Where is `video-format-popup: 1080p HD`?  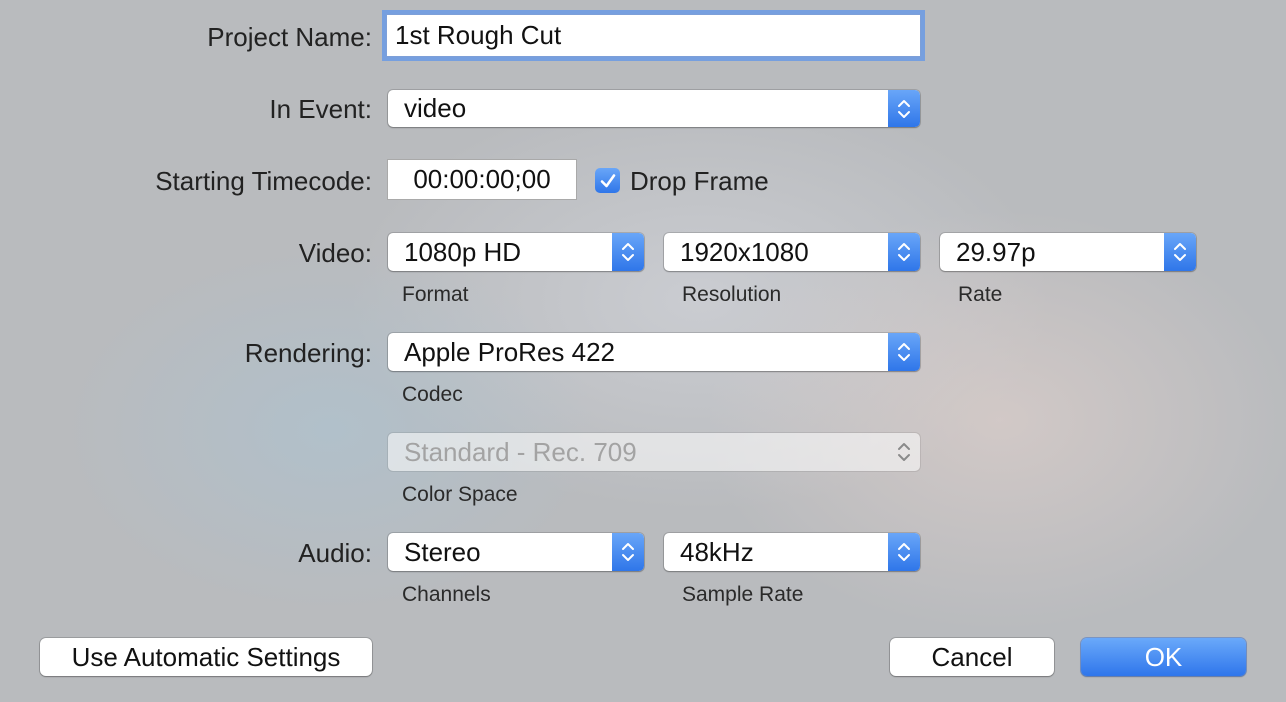
video-format-popup: 1080p HD is located at coordinates (516, 252).